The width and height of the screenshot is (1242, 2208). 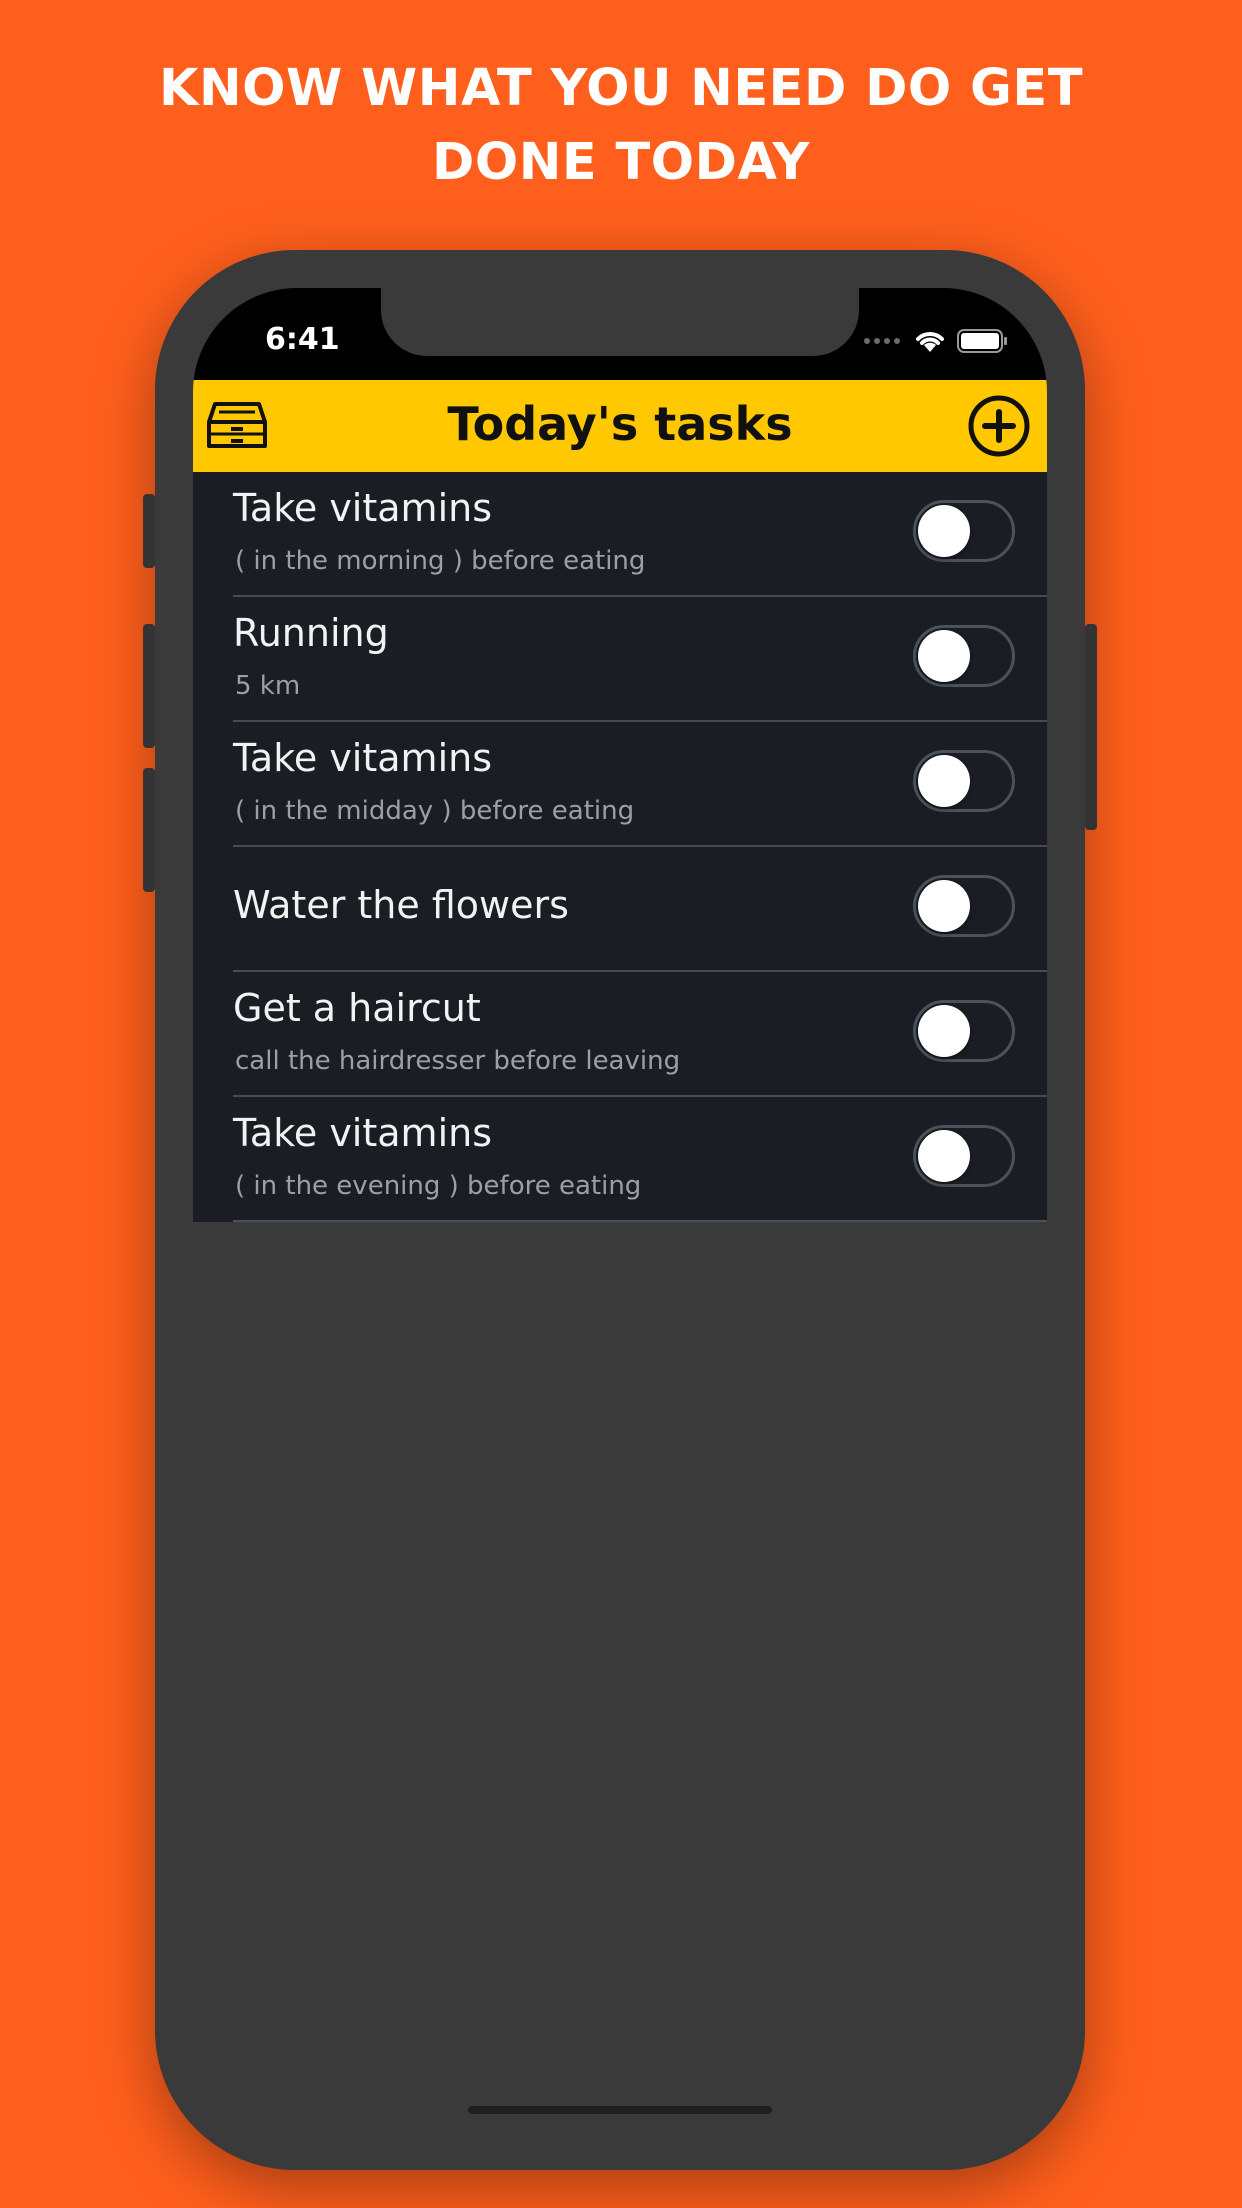 What do you see at coordinates (440, 561) in the screenshot?
I see `task-subtitle: ( in the morning ) before eating` at bounding box center [440, 561].